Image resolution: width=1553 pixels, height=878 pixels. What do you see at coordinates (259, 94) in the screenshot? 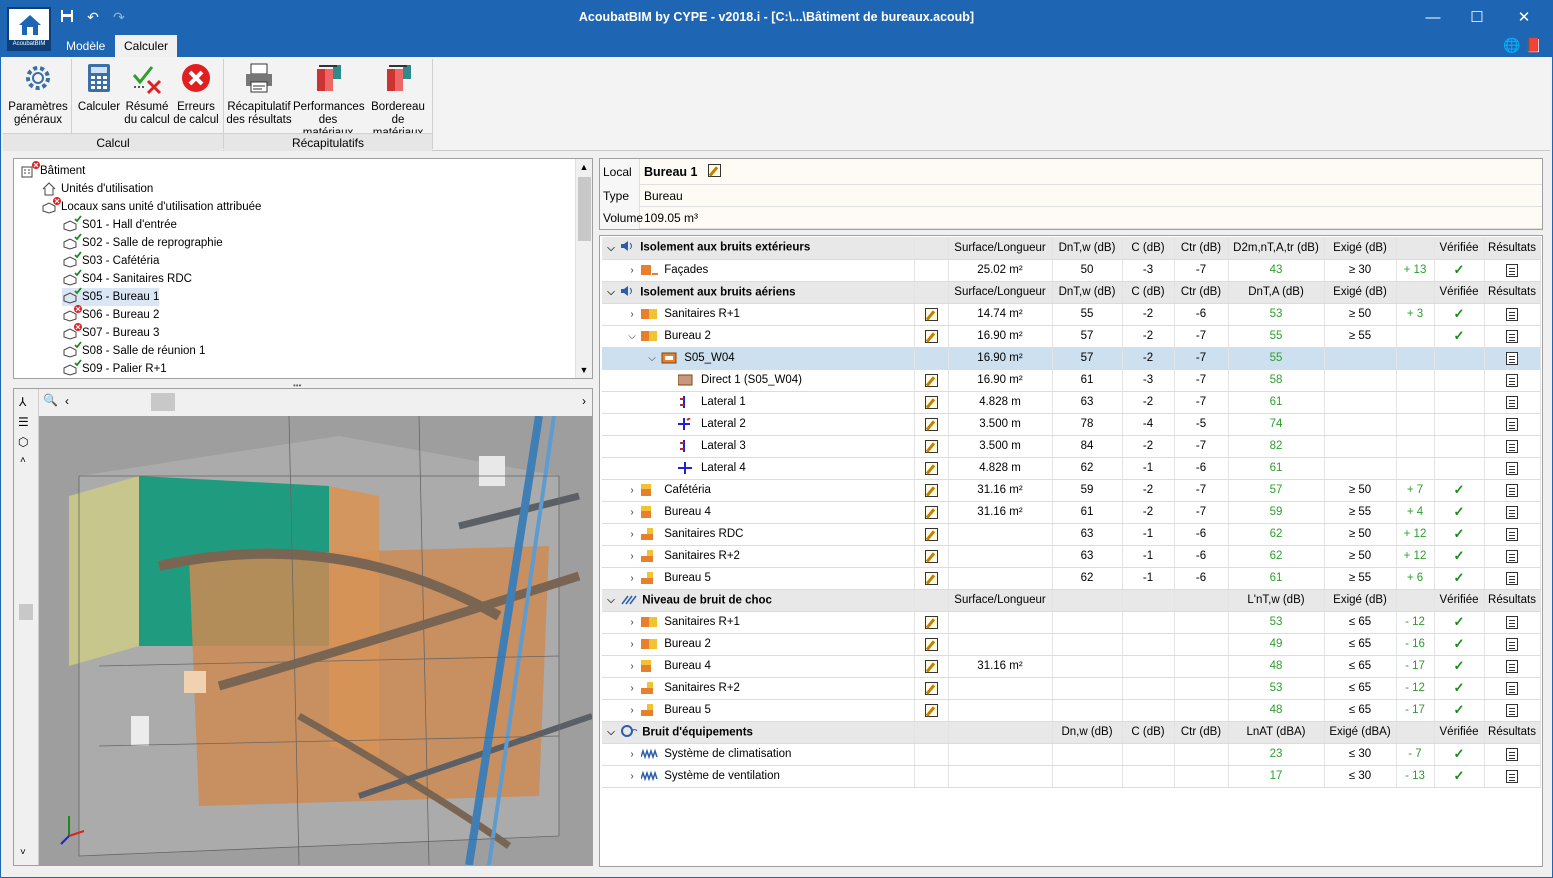
I see `recapitulatif-des-resultats-button: Récapitulatif des résultats` at bounding box center [259, 94].